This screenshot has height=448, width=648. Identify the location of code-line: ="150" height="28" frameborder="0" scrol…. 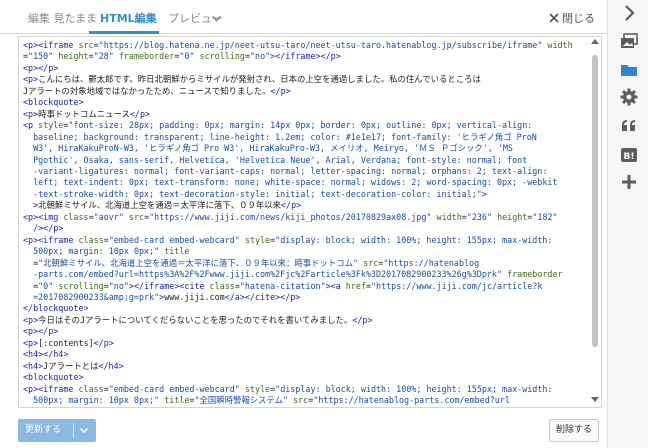
(307, 56).